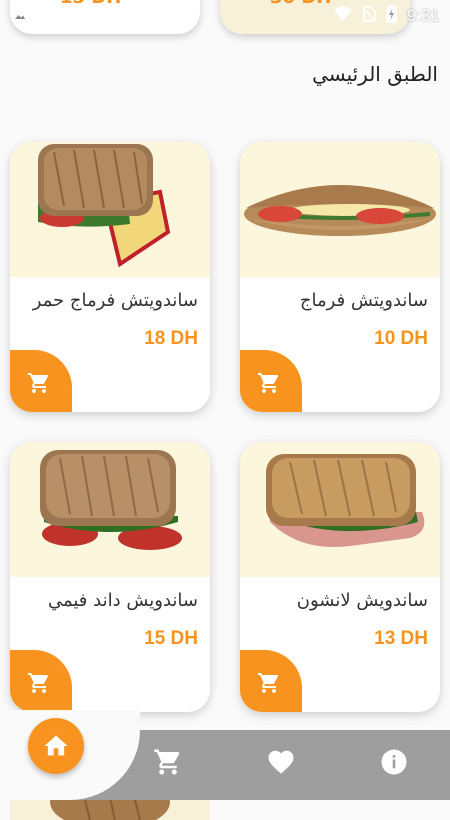 This screenshot has height=820, width=450. Describe the element at coordinates (369, 16) in the screenshot. I see `no-sim-icon` at that location.